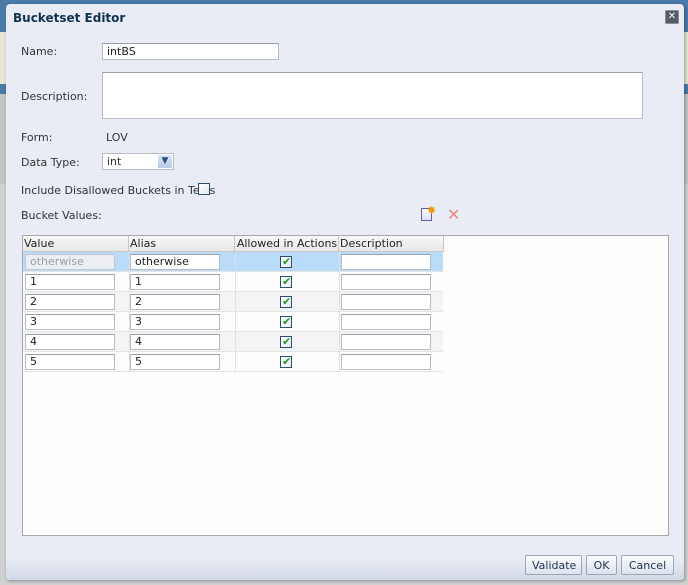 The height and width of the screenshot is (585, 688). What do you see at coordinates (432, 210) in the screenshot?
I see `star-icon: ✸` at bounding box center [432, 210].